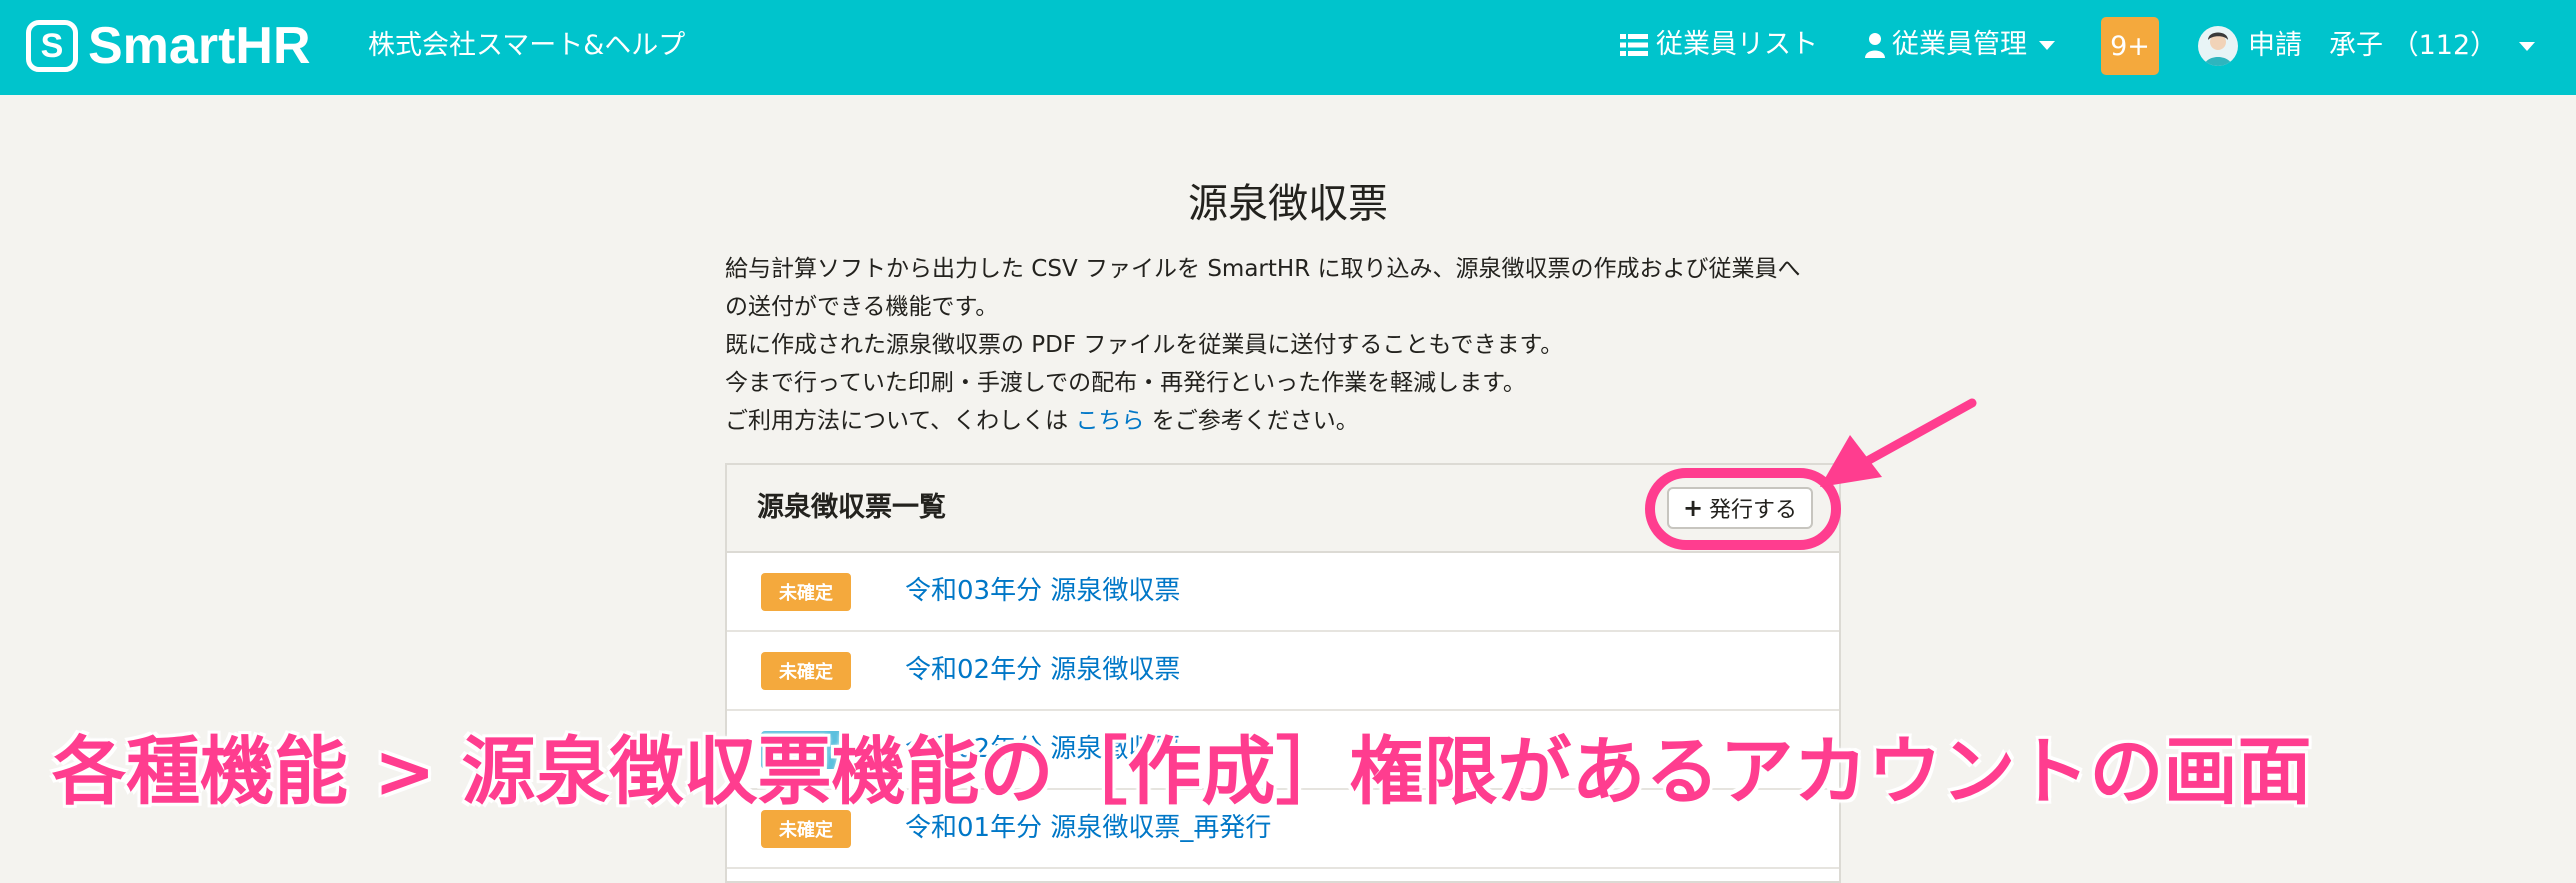 The height and width of the screenshot is (883, 2576). Describe the element at coordinates (1042, 591) in the screenshot. I see `slip-link: 令和03年分 源泉徴収票` at that location.